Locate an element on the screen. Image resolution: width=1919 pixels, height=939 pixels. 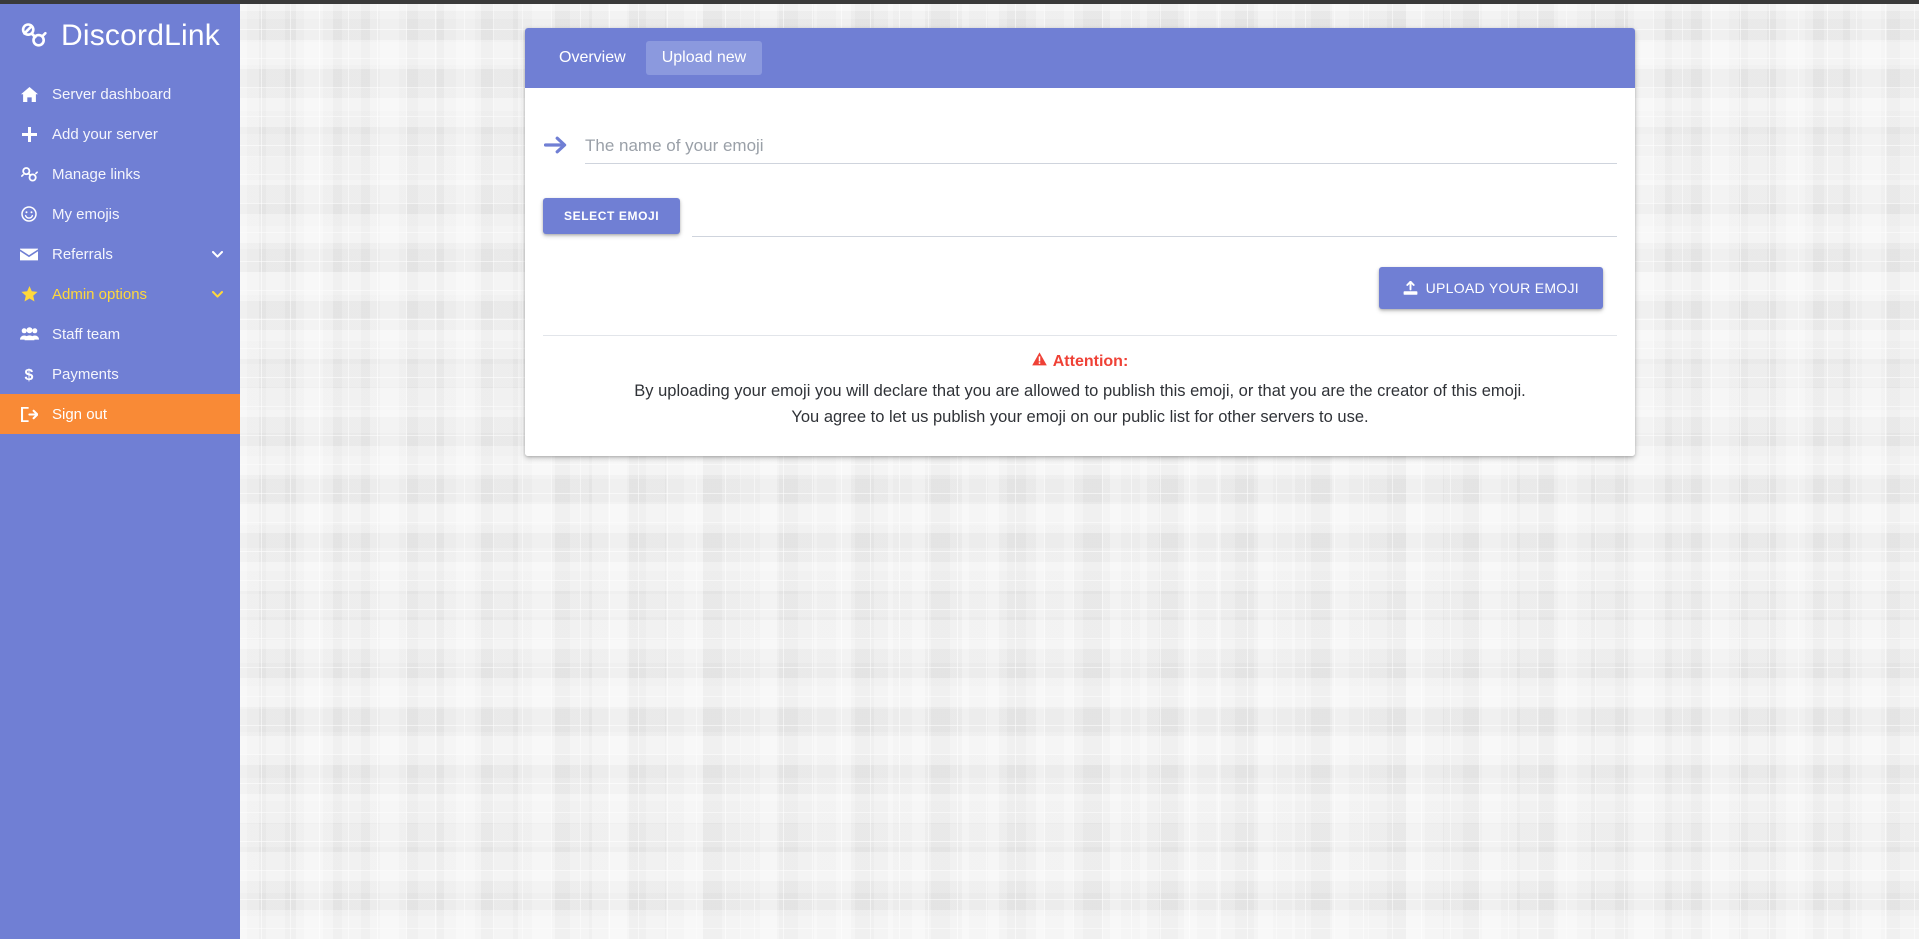
sidebar-item-server-dashboard: Server dashboard is located at coordinates (120, 94).